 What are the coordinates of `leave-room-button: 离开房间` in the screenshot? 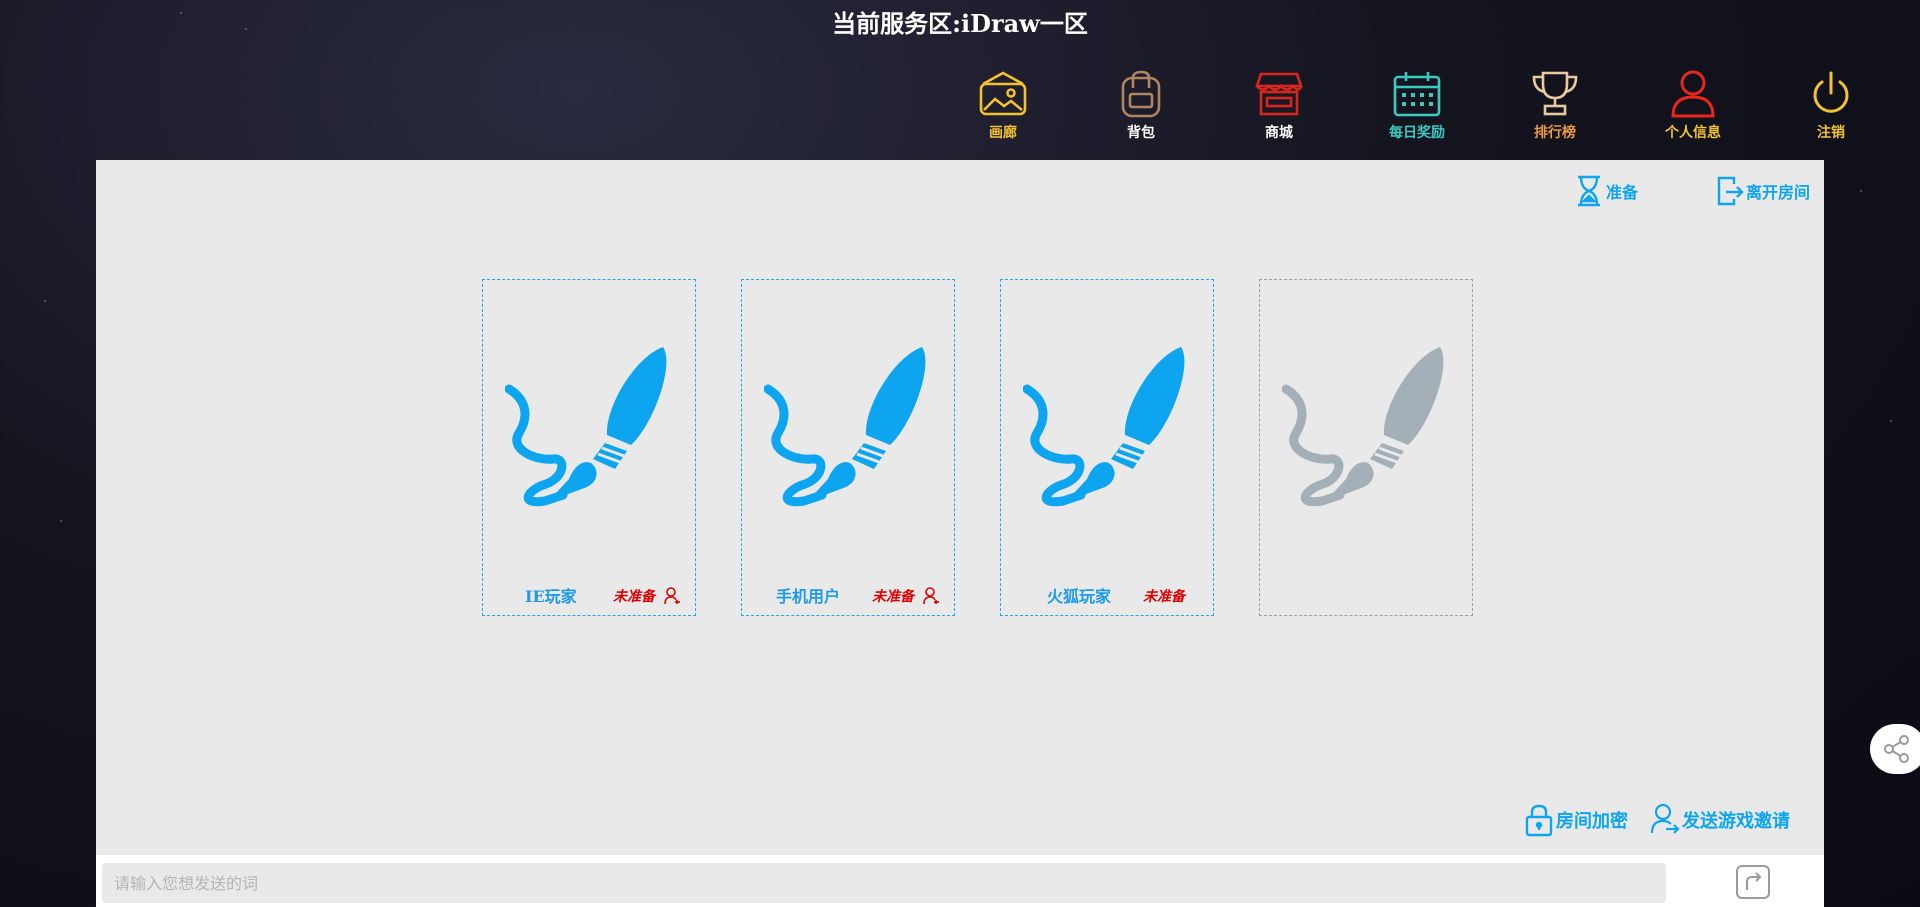 It's located at (1762, 191).